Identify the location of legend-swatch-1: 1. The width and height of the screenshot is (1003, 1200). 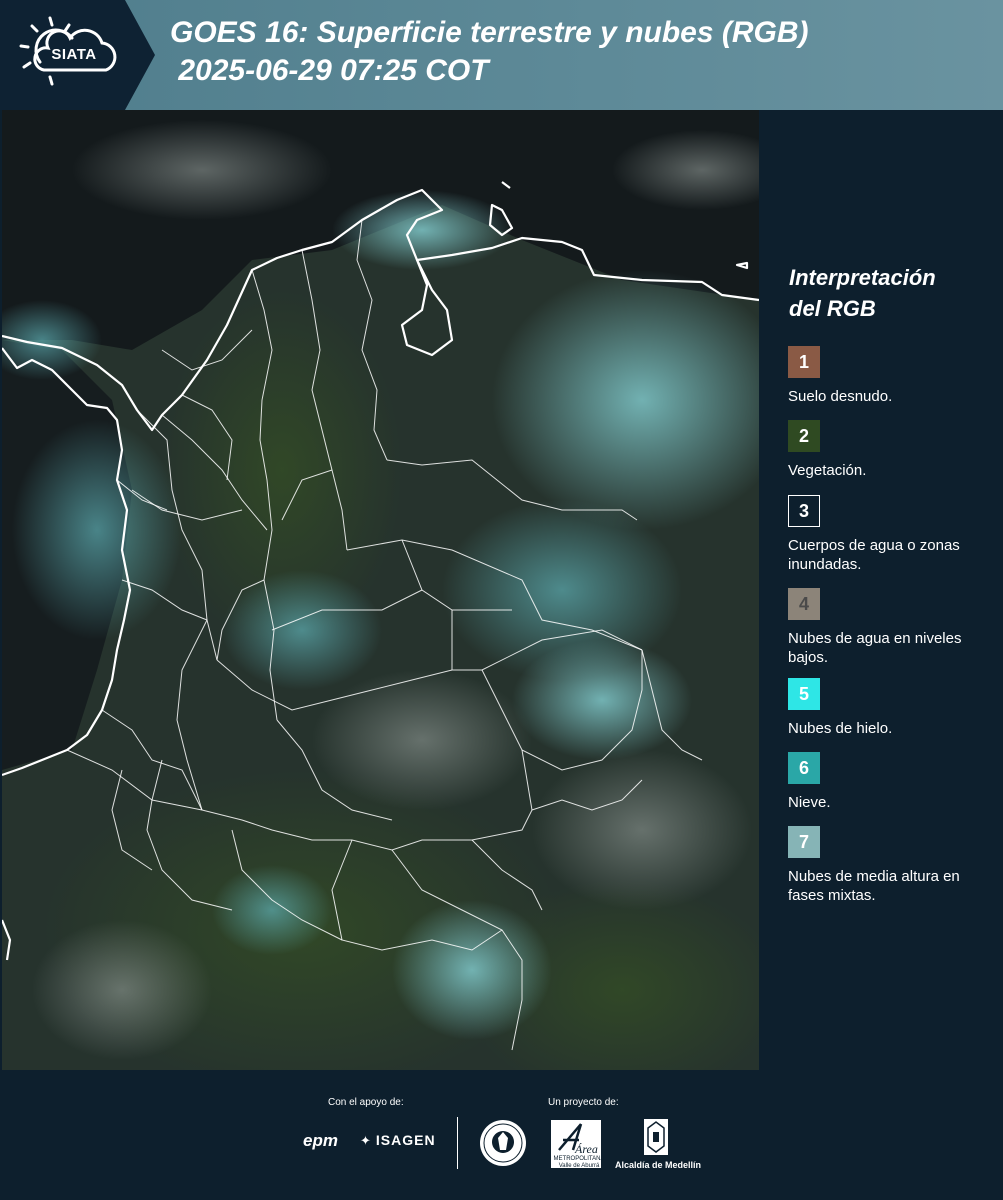
(804, 362).